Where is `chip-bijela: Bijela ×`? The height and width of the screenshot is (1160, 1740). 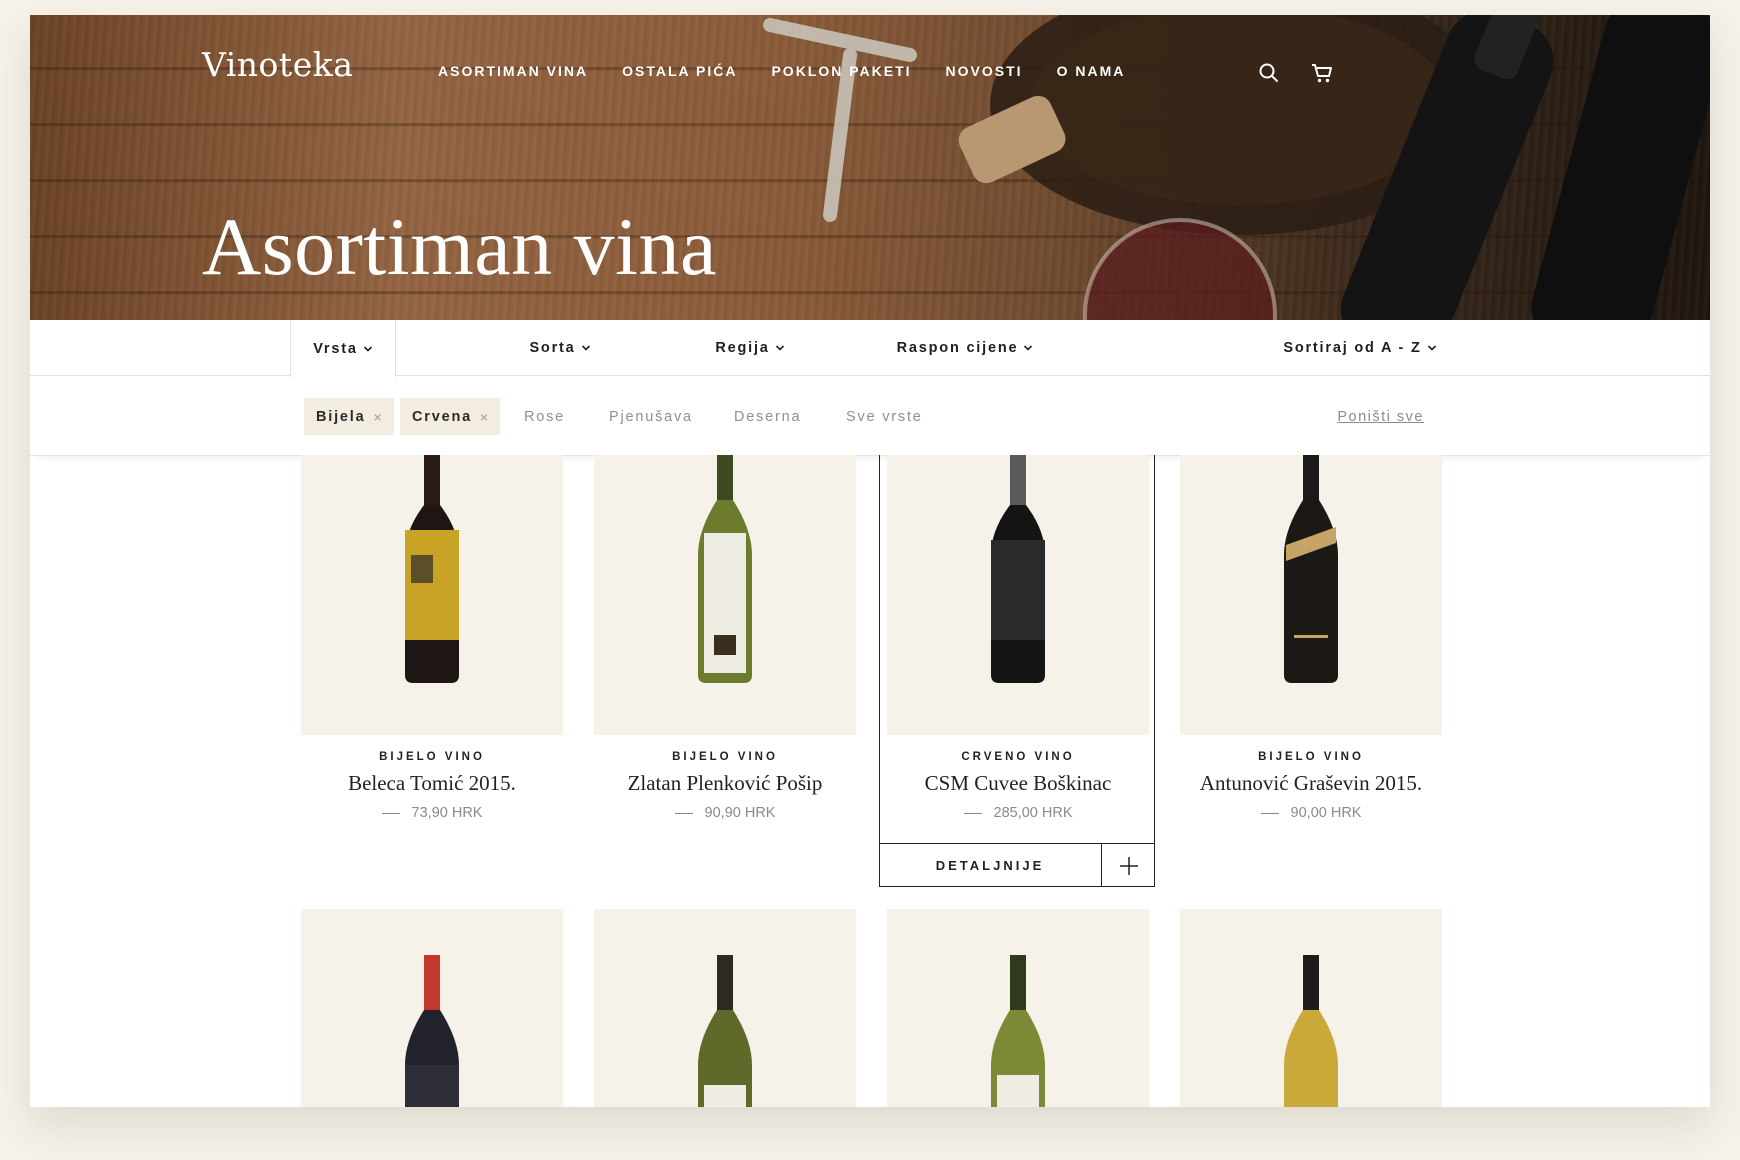
chip-bijela: Bijela × is located at coordinates (349, 416).